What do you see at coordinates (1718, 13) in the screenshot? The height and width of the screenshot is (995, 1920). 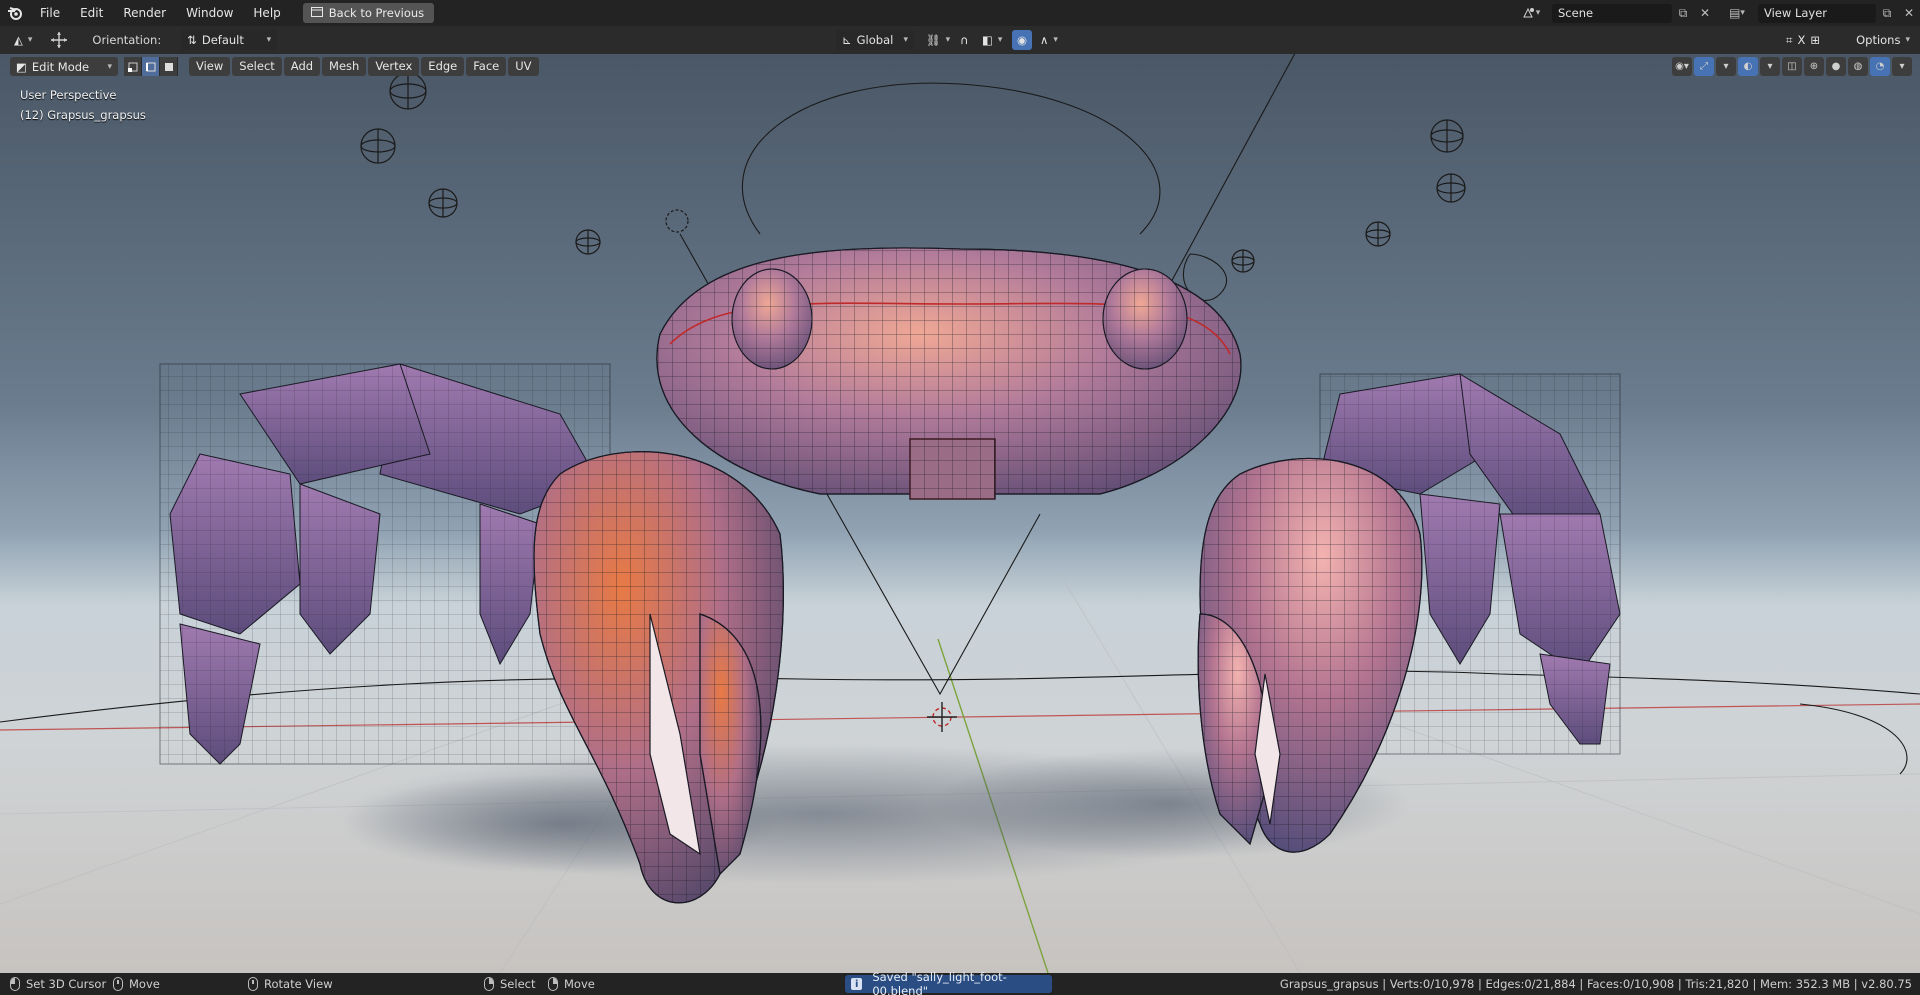 I see `top-right-controls: ▾ Scene ⧉ ✕ ▤ ▾ View Layer ⧉ ✕` at bounding box center [1718, 13].